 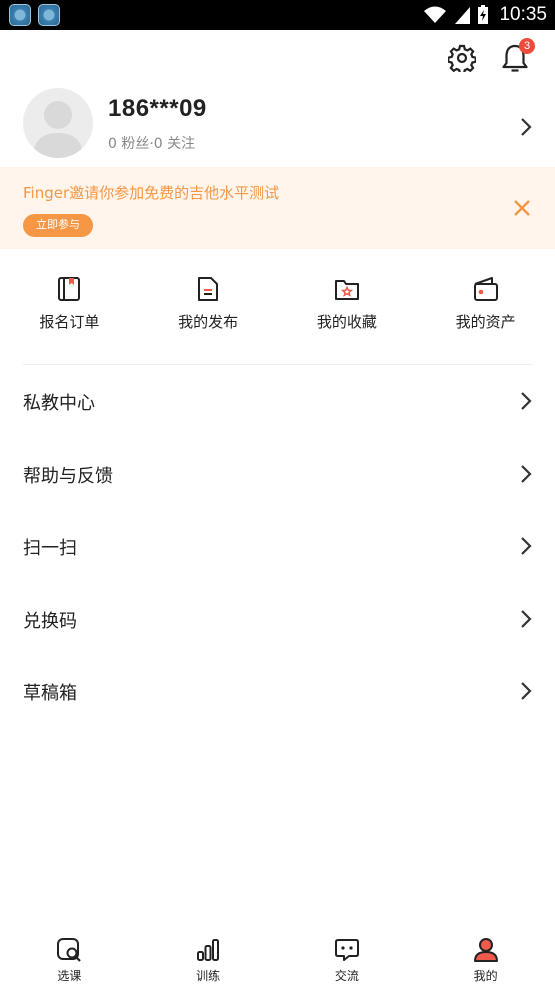 What do you see at coordinates (58, 225) in the screenshot?
I see `join-now-button: 立即参与` at bounding box center [58, 225].